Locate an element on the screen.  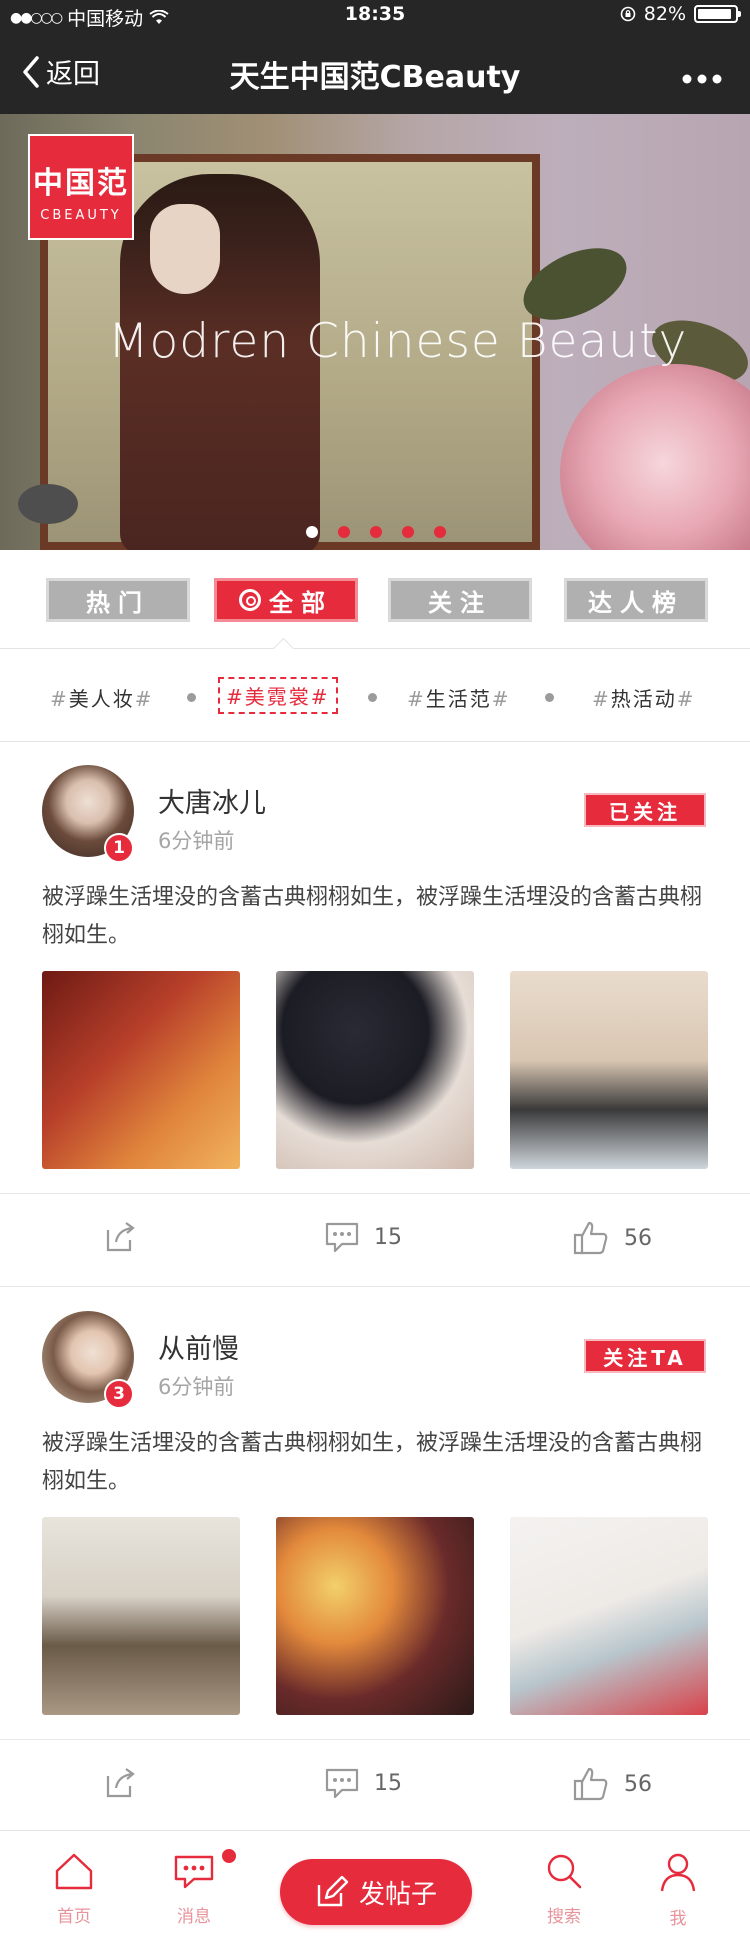
more-icon is located at coordinates (702, 79).